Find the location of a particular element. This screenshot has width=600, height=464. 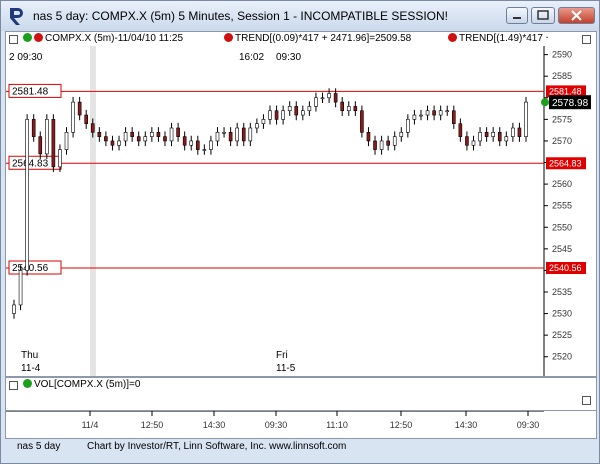

close-icon is located at coordinates (576, 15).